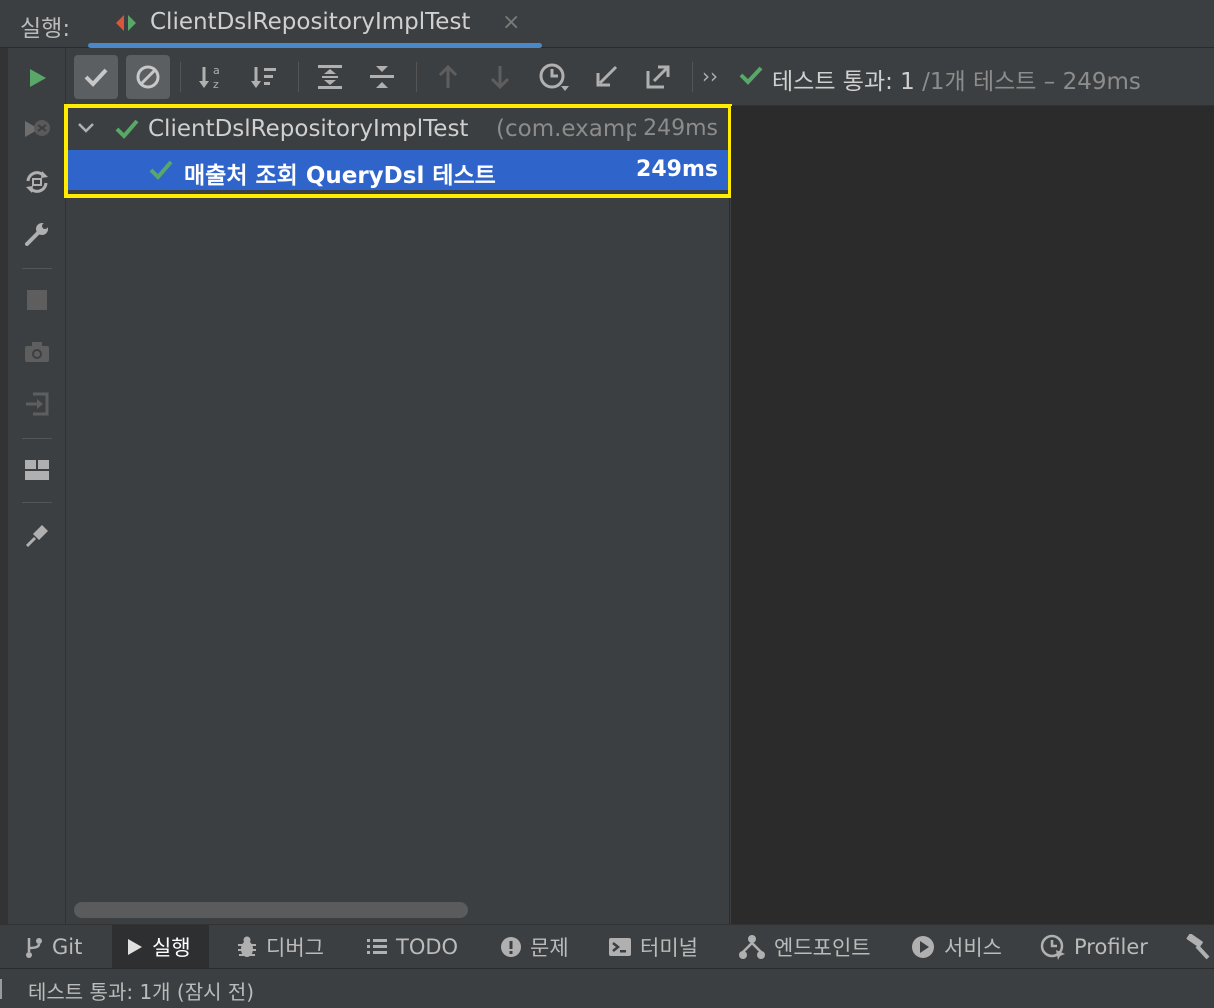 The width and height of the screenshot is (1214, 1008). What do you see at coordinates (822, 948) in the screenshot?
I see `tool-window-label: 엔드포인트` at bounding box center [822, 948].